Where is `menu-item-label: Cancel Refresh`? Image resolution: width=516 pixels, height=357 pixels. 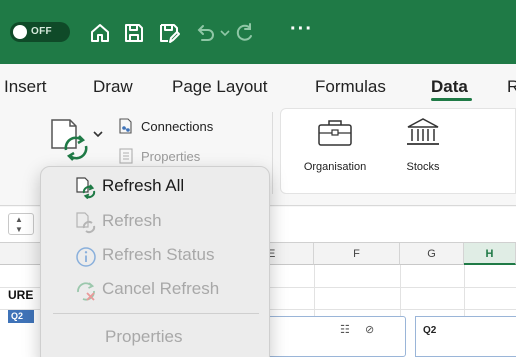
menu-item-label: Cancel Refresh is located at coordinates (161, 288).